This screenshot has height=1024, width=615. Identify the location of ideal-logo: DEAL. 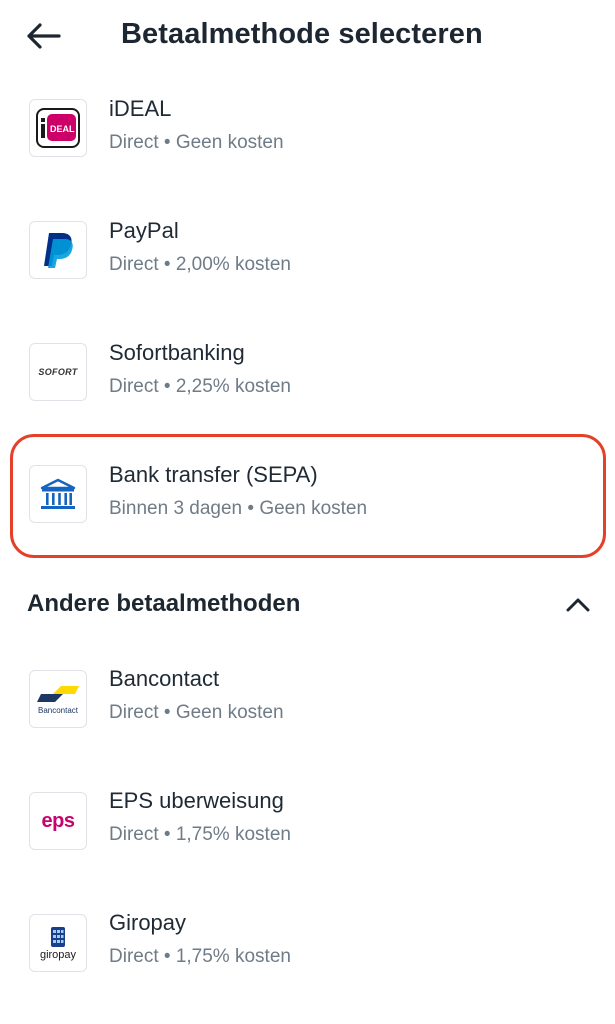
(58, 128).